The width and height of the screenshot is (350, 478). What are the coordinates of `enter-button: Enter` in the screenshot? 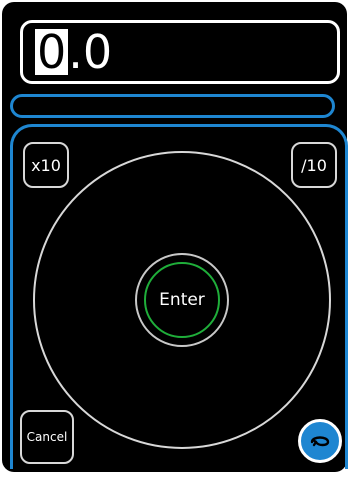 It's located at (182, 300).